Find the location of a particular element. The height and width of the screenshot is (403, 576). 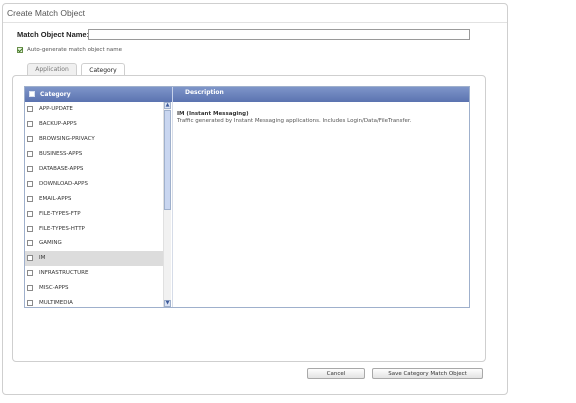

match-object-name-input is located at coordinates (279, 34).